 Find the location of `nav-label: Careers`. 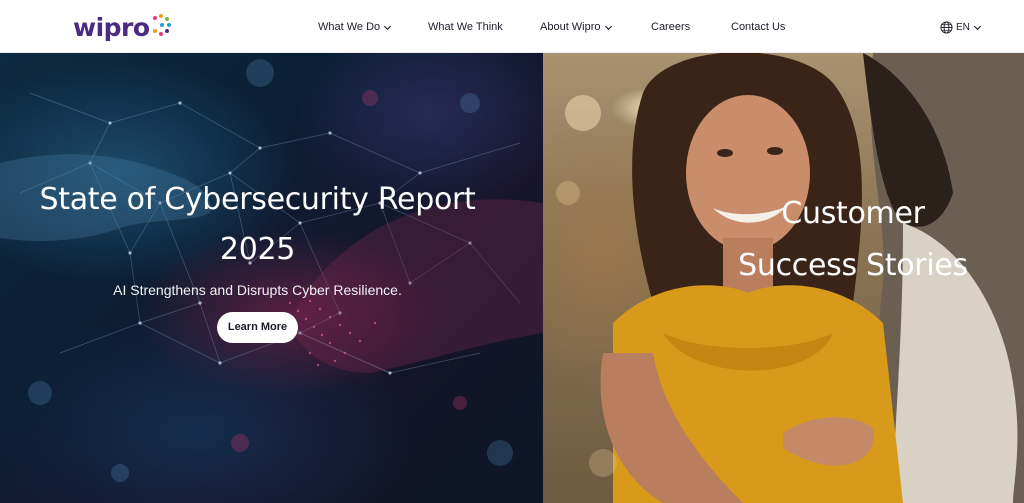

nav-label: Careers is located at coordinates (671, 27).